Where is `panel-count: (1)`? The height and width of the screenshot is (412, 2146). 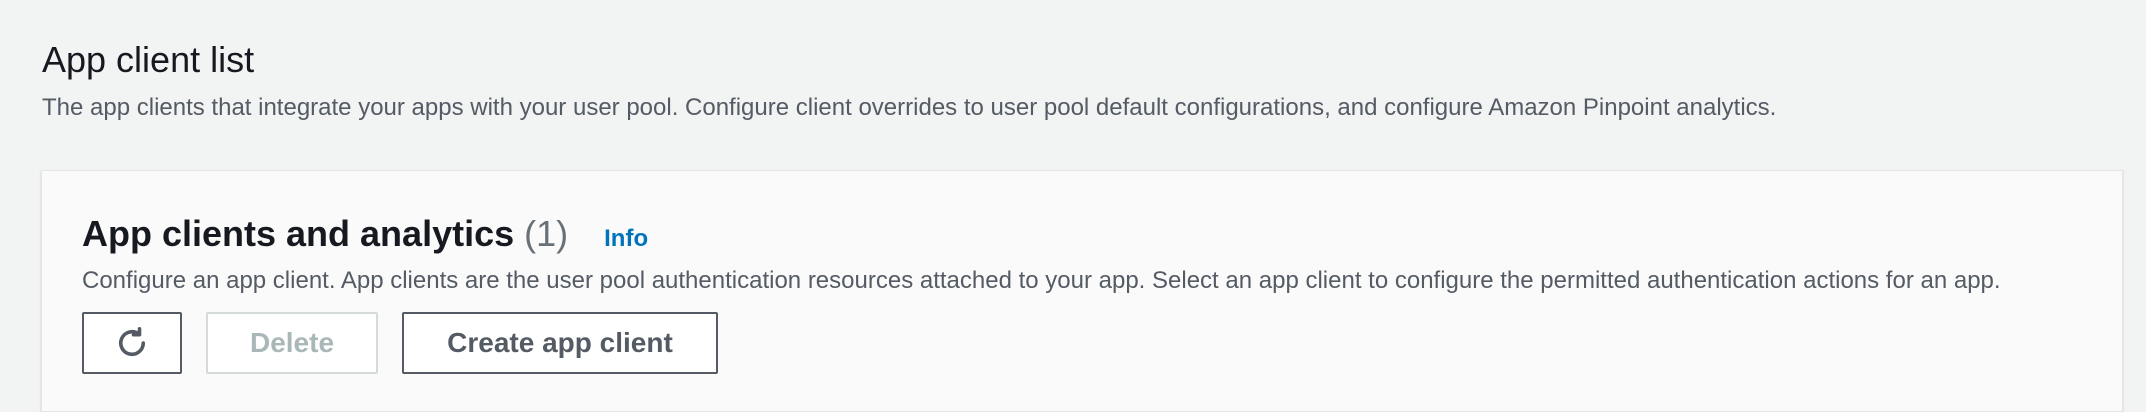 panel-count: (1) is located at coordinates (546, 233).